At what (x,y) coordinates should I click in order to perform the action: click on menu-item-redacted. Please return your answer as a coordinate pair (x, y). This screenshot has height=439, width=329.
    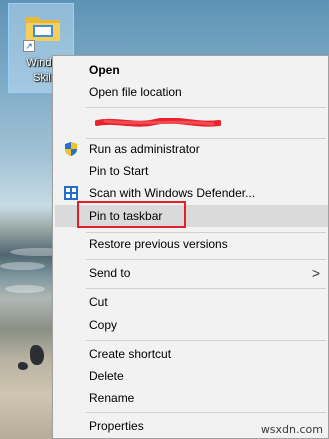
    Looking at the image, I should click on (191, 123).